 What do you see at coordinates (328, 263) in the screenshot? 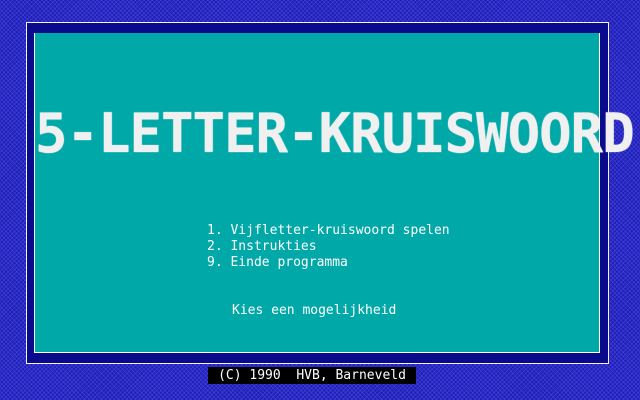
I see `menu-item-exit: 9. Einde programma` at bounding box center [328, 263].